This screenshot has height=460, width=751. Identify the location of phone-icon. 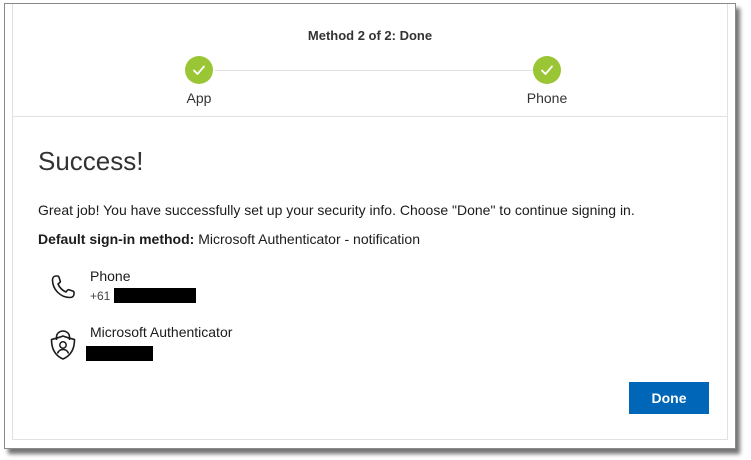
(63, 287).